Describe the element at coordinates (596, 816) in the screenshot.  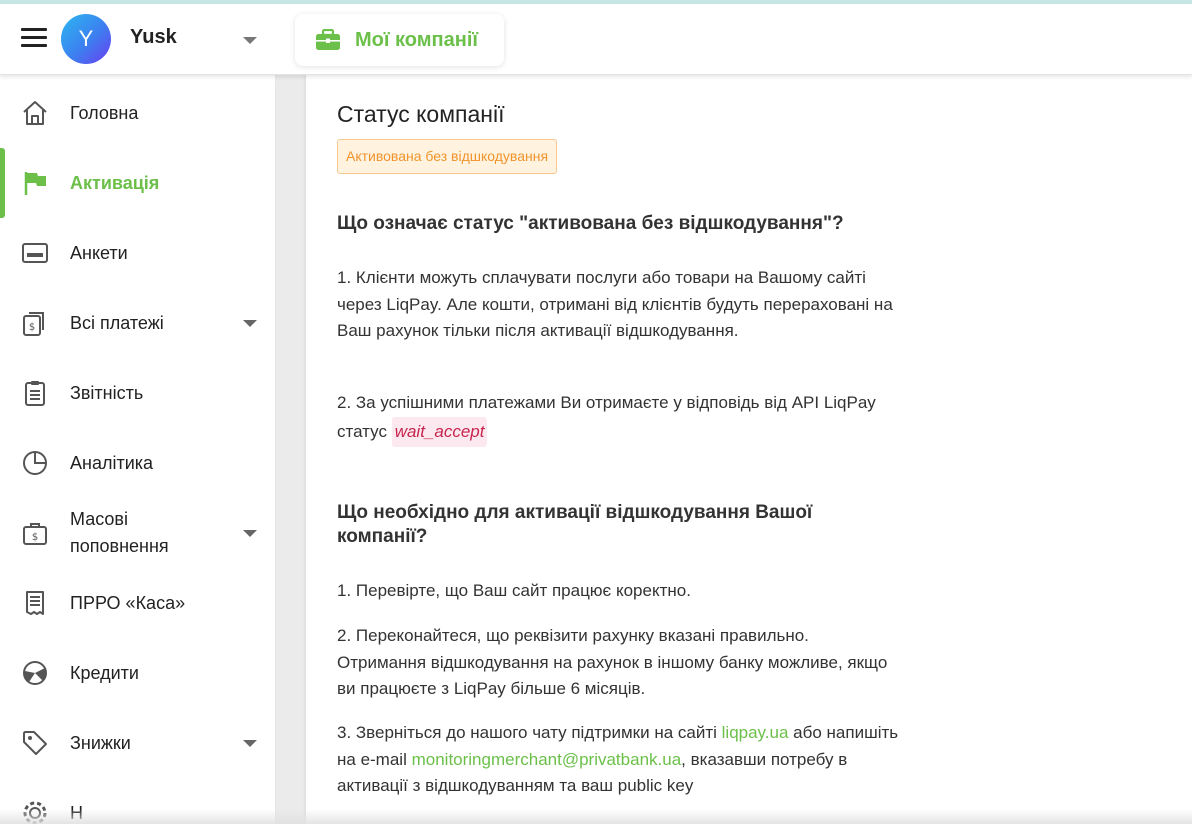
I see `bottom-fade` at that location.